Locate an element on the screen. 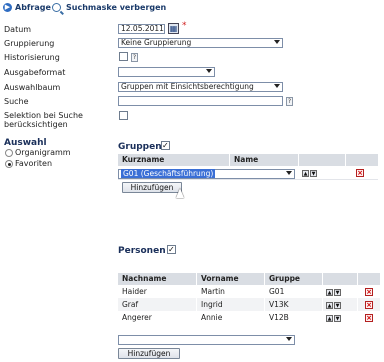  radio-organigramm is located at coordinates (9, 153).